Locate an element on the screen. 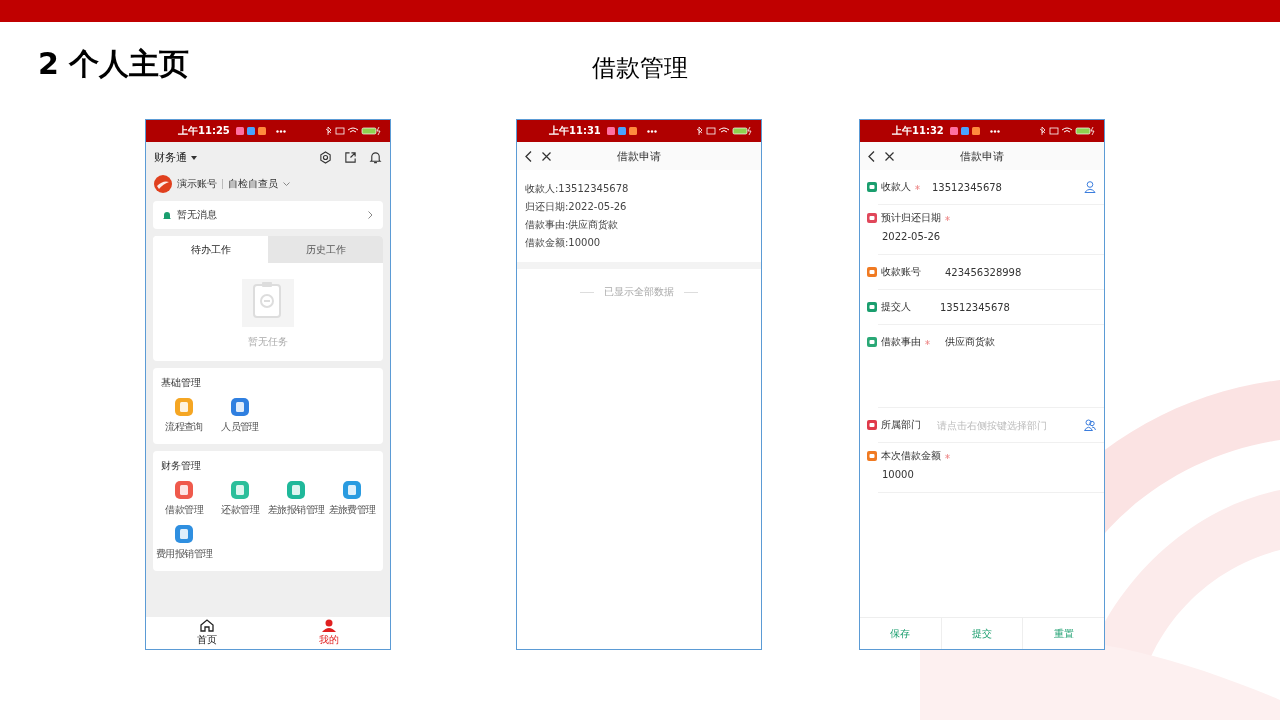 The height and width of the screenshot is (720, 1280). status-time: 上午11:31 is located at coordinates (575, 131).